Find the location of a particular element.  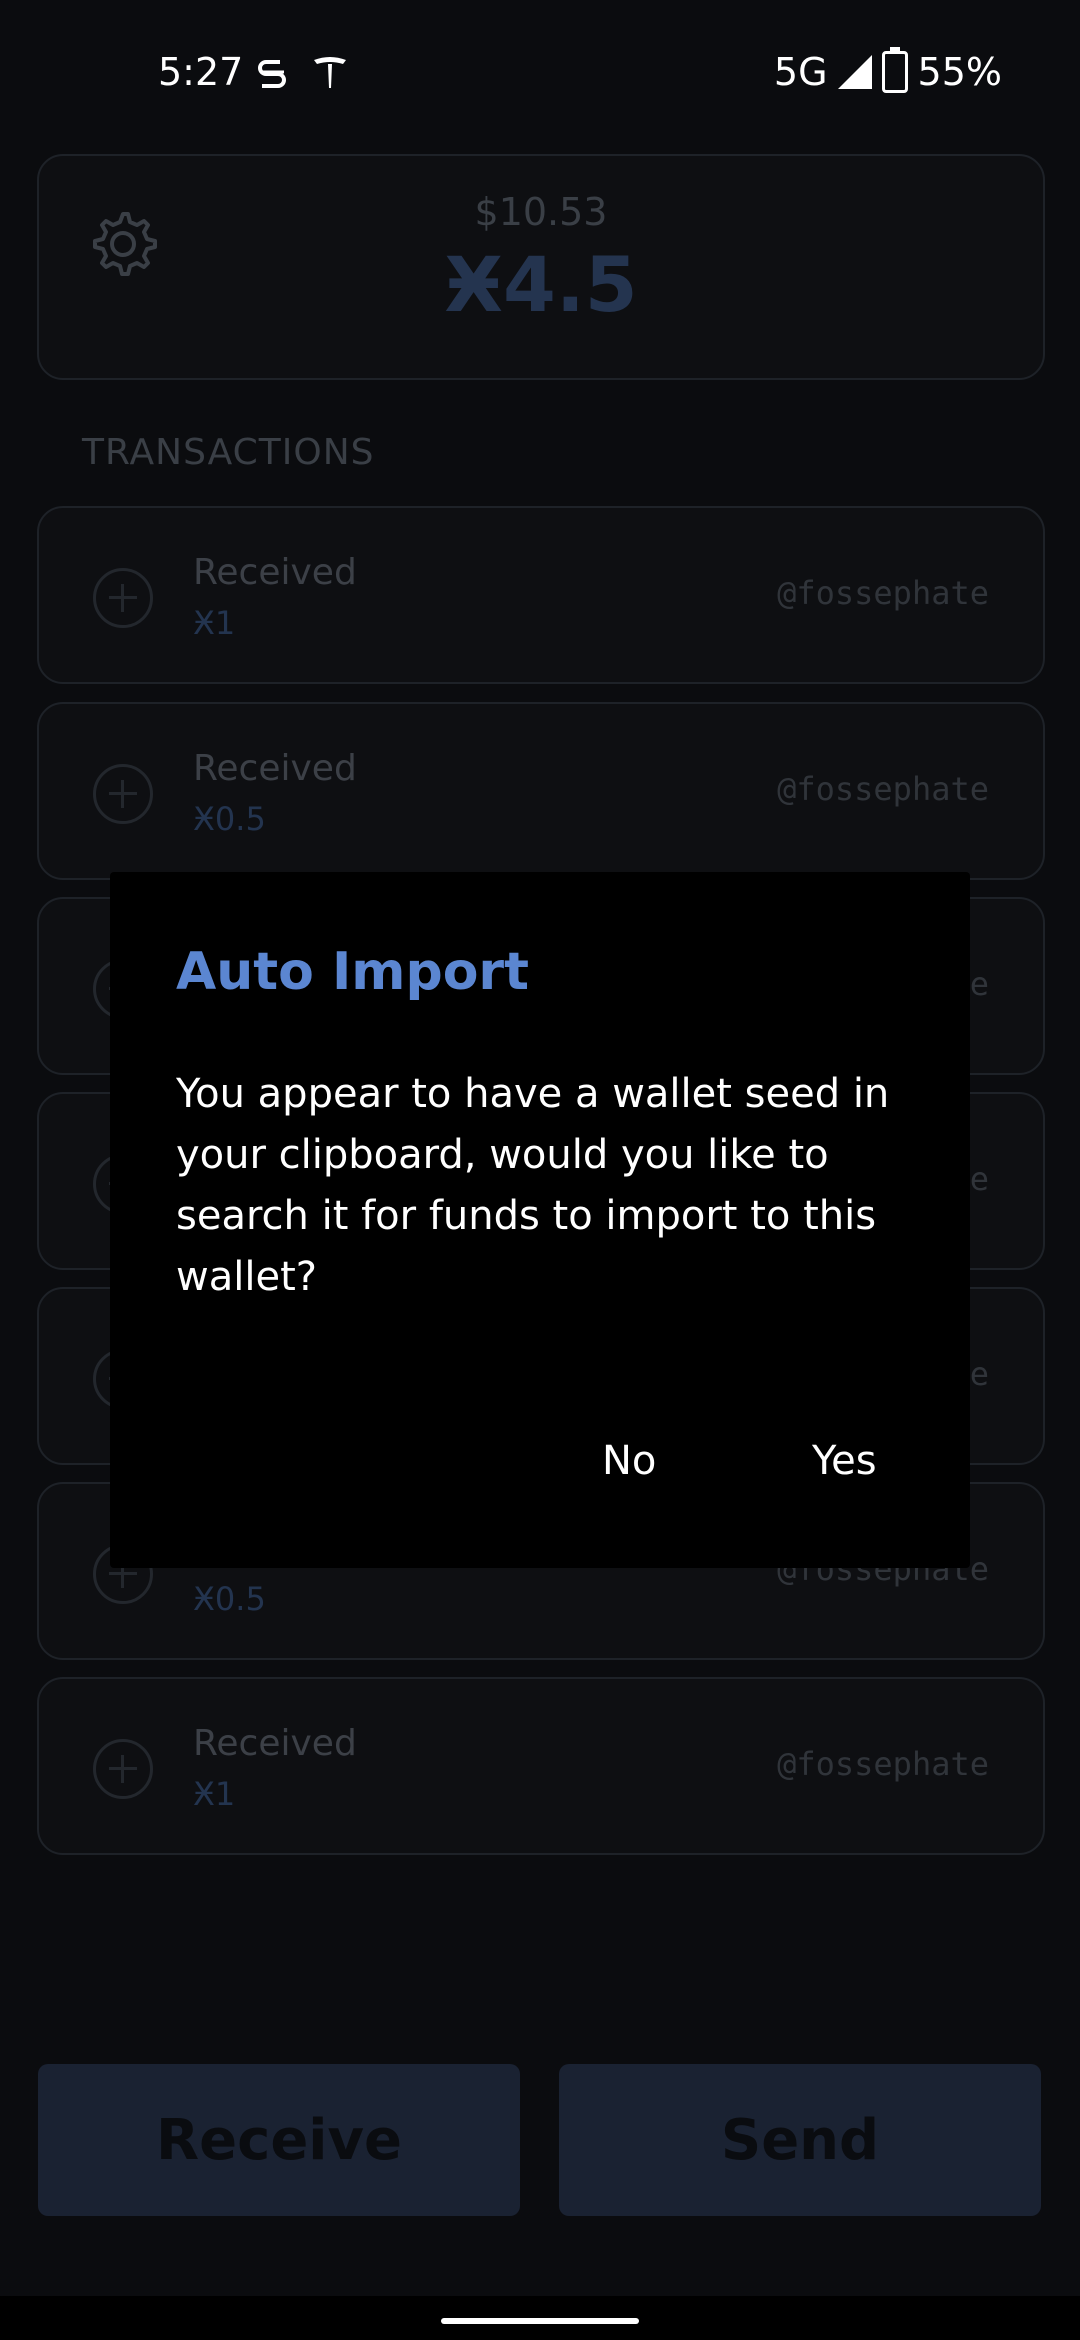

home-gesture-handle is located at coordinates (540, 2321).